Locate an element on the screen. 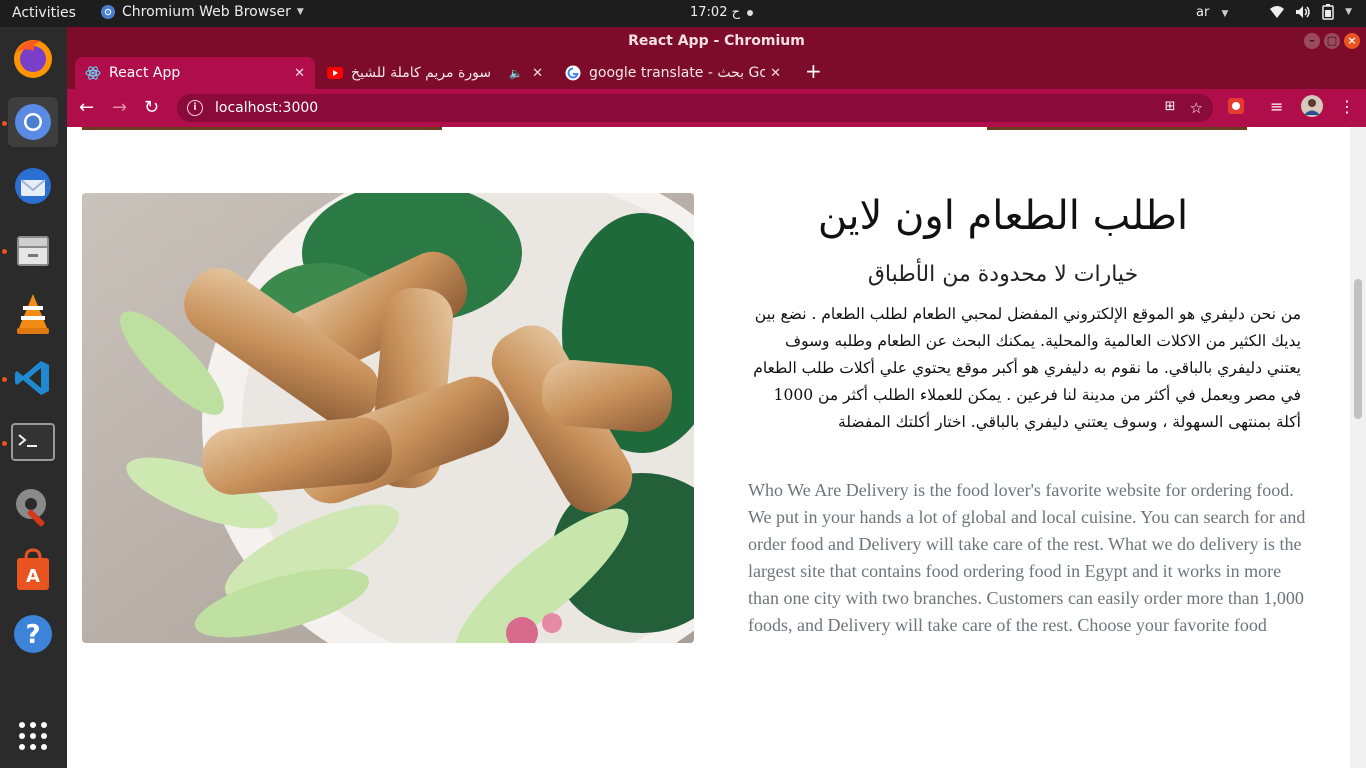  url-text: localhost:3000 is located at coordinates (267, 108).